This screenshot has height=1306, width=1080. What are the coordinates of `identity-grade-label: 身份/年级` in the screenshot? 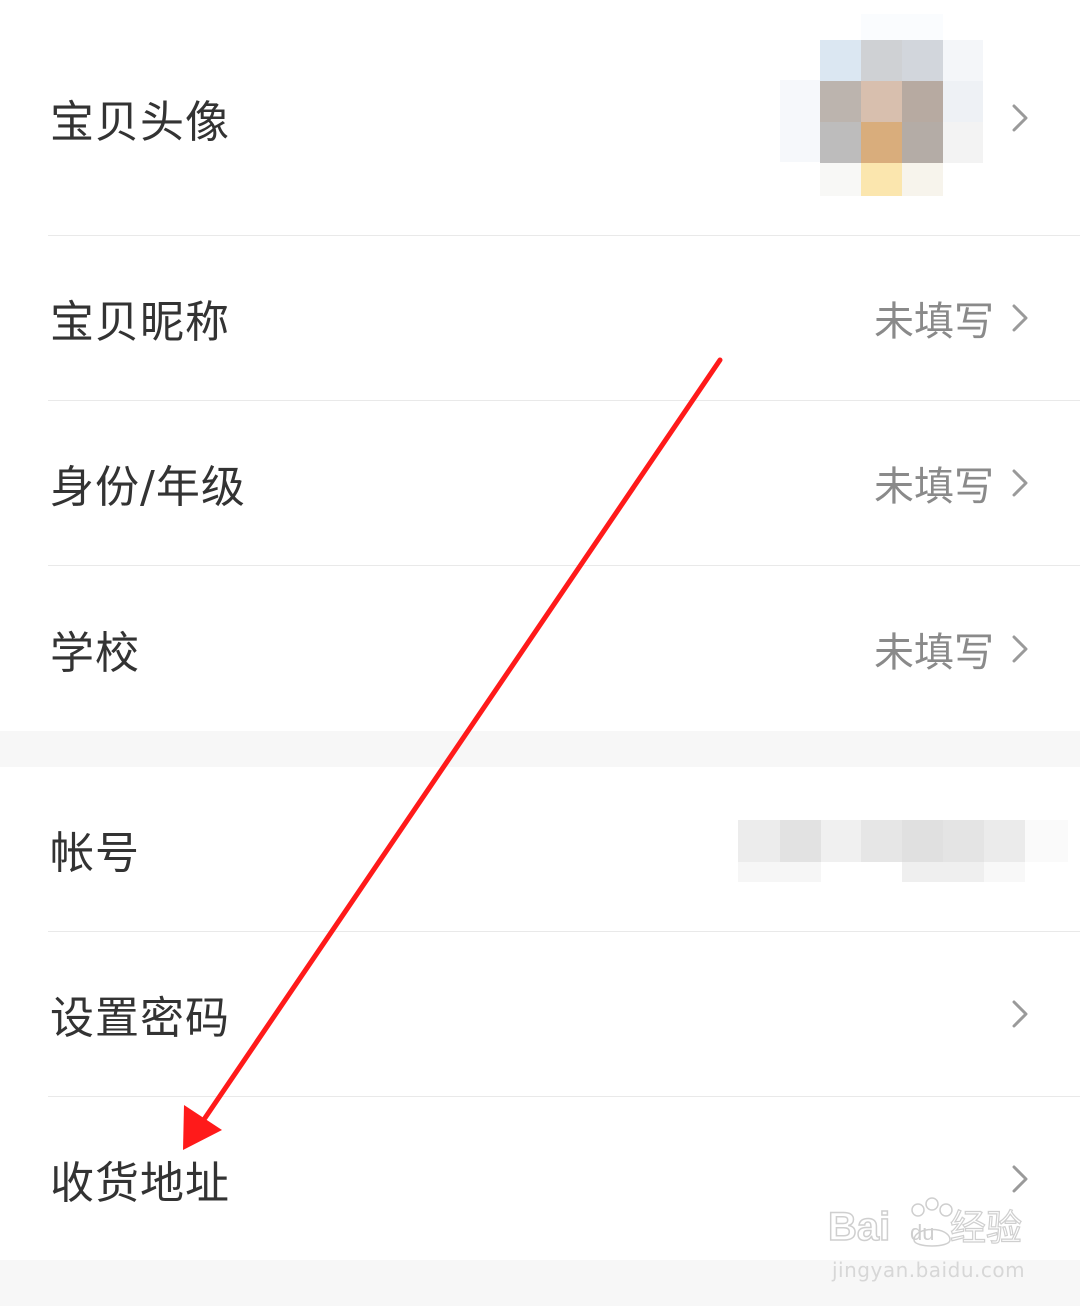 It's located at (148, 487).